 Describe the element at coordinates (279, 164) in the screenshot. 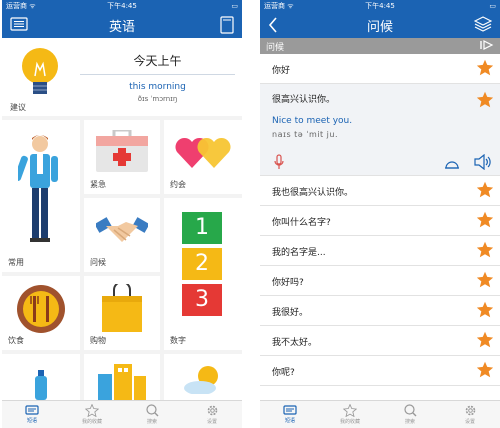

I see `microphone-icon` at that location.